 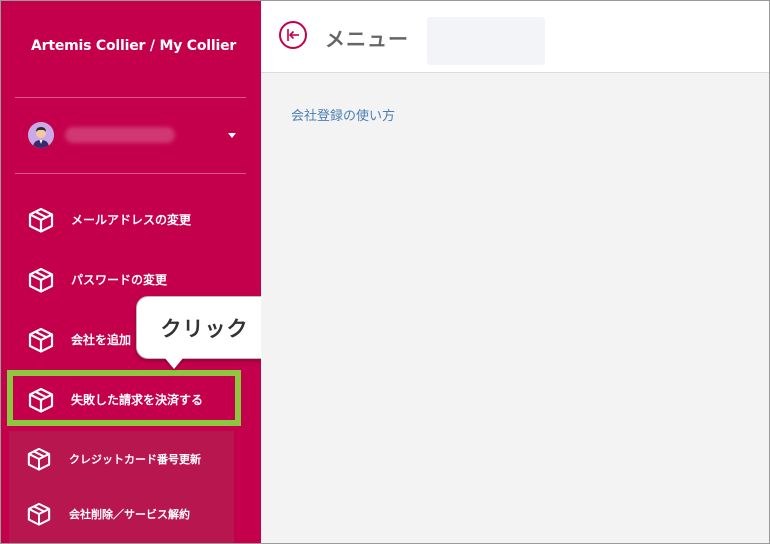 I want to click on sidebar-item-label: 会社削除／サービス解約, so click(x=129, y=514).